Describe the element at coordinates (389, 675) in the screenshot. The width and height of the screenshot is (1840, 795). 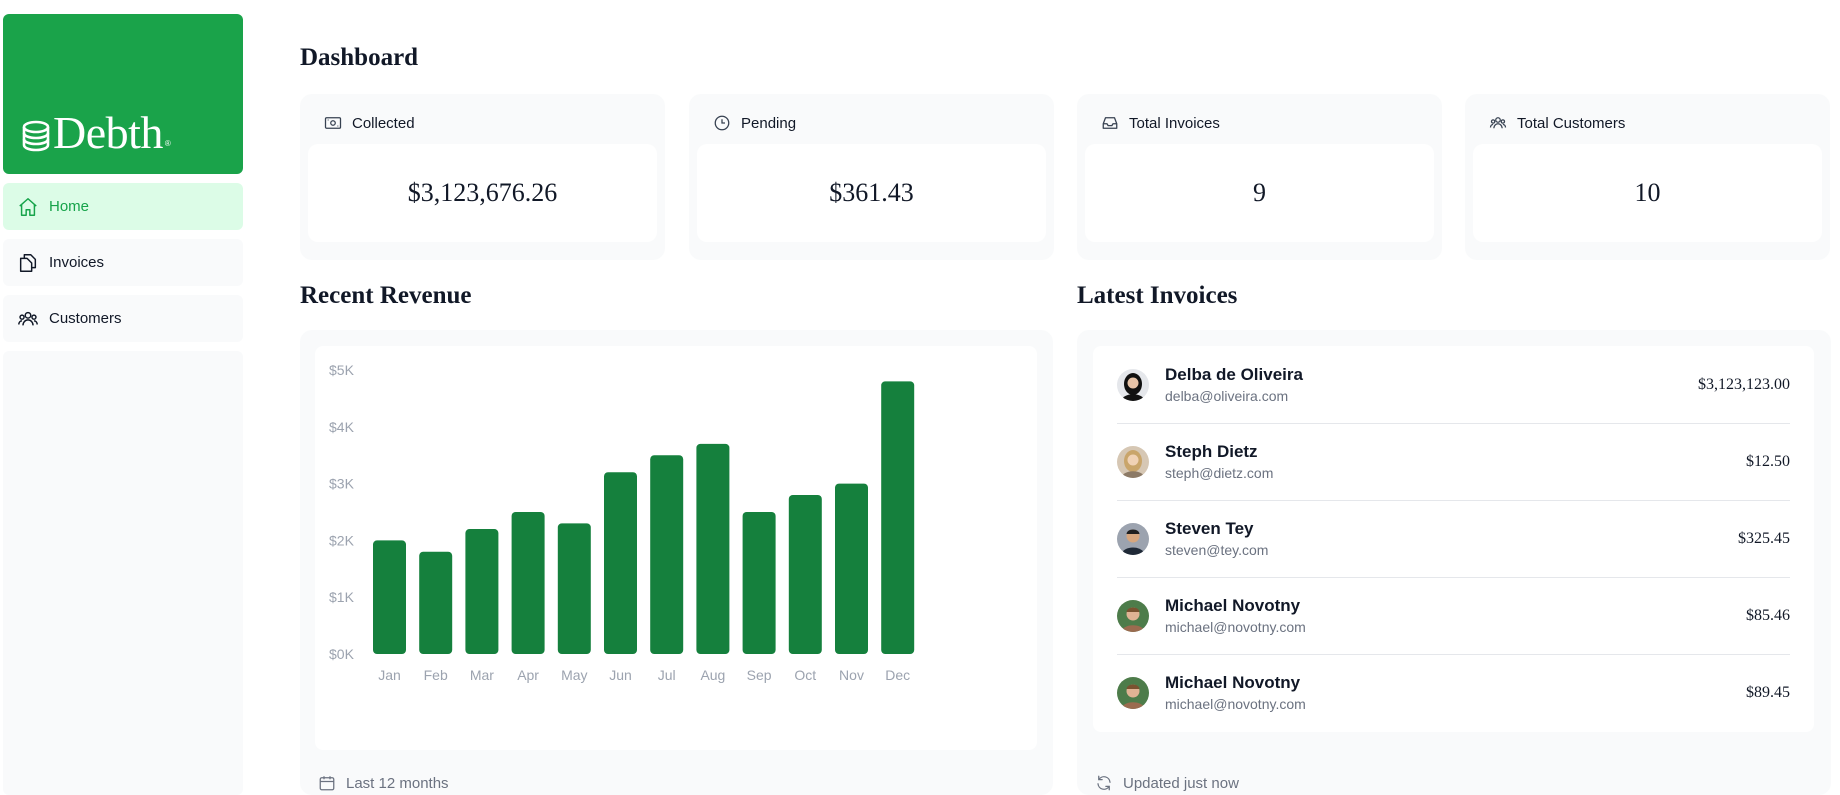
I see `x-tick-label: Jan` at that location.